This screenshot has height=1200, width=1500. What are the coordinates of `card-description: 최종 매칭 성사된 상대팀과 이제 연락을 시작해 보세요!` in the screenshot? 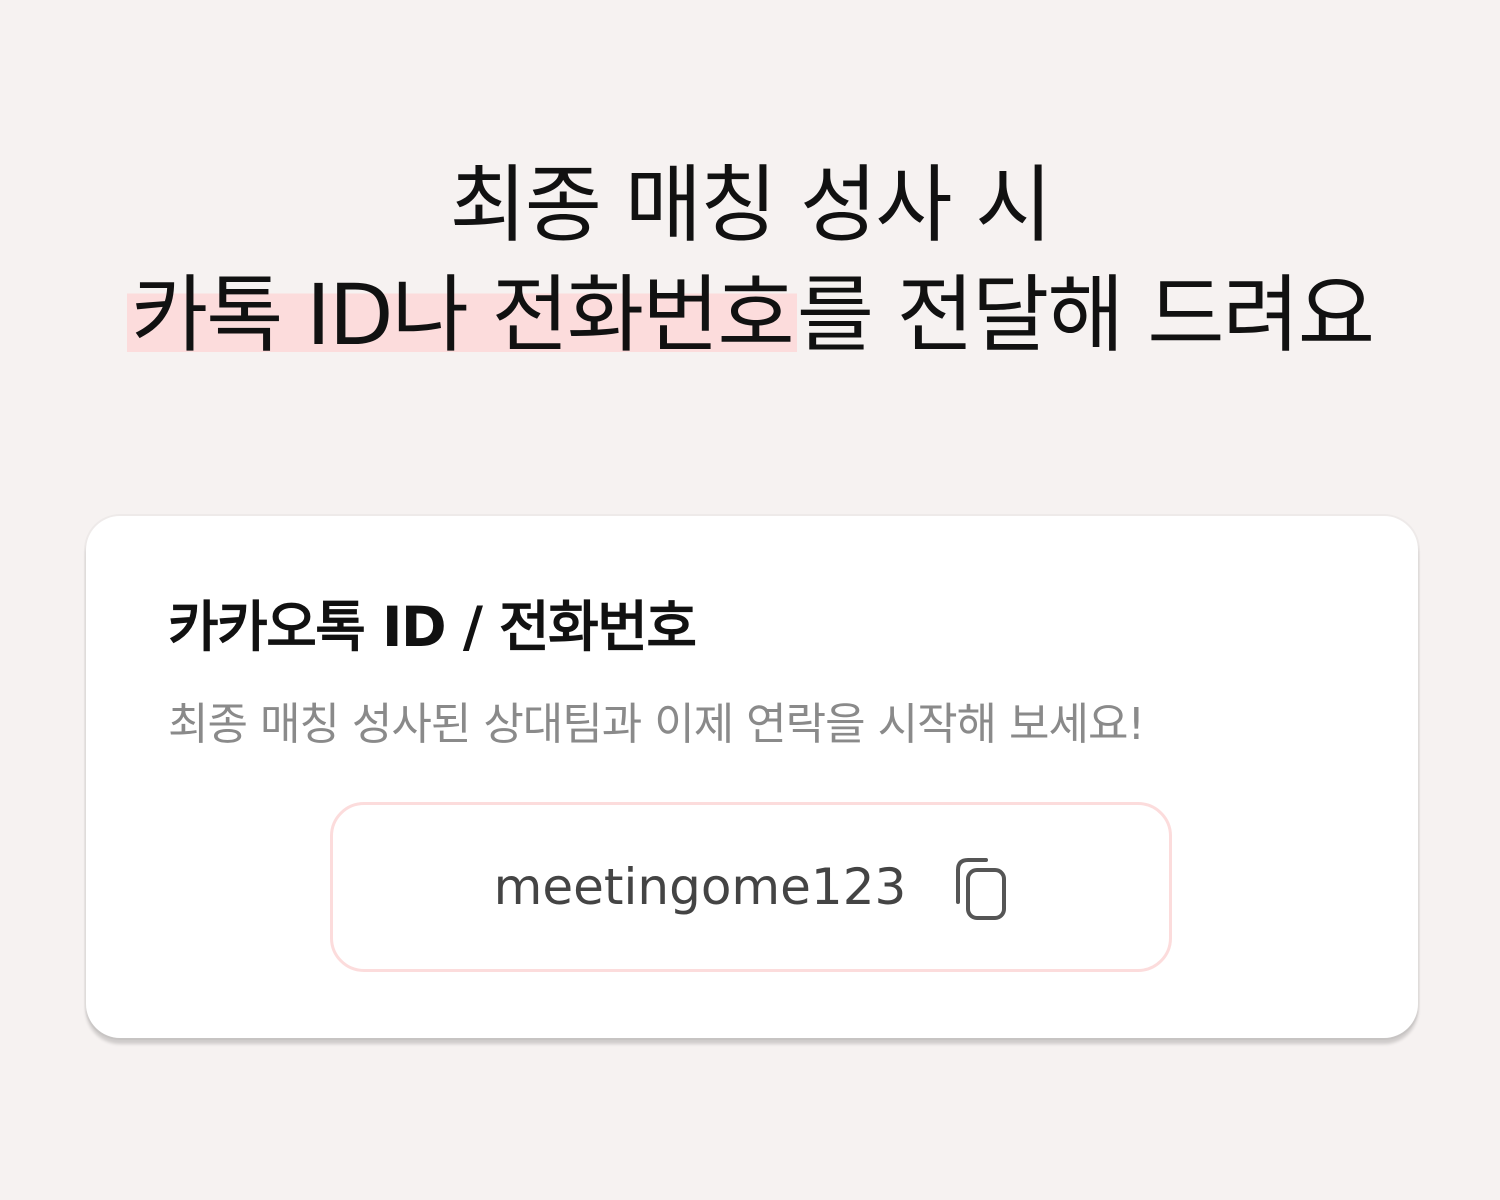 It's located at (656, 724).